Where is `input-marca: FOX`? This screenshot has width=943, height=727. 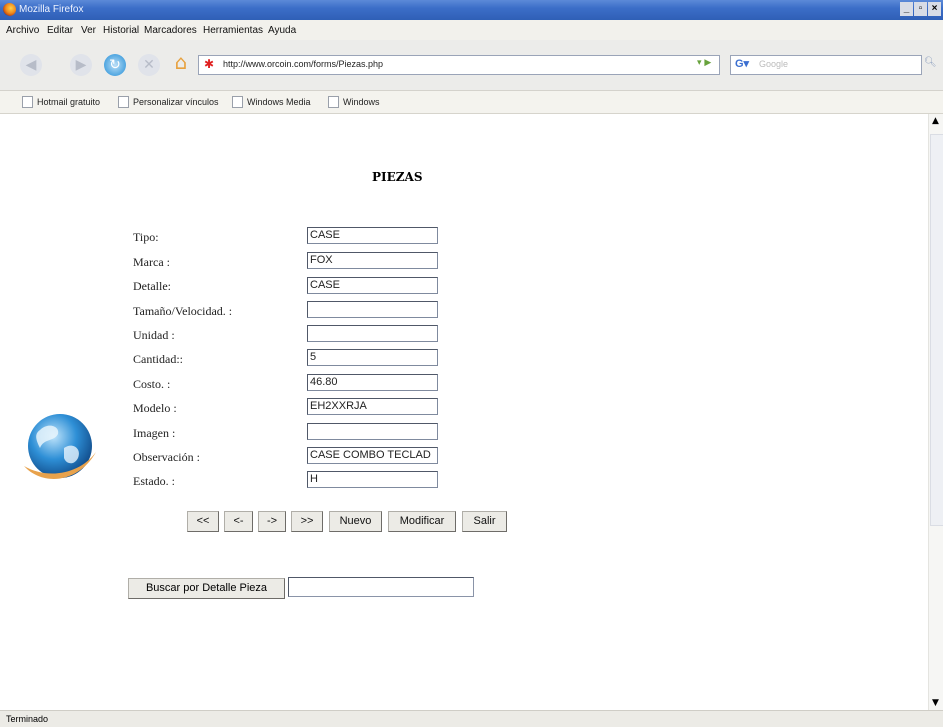
input-marca: FOX is located at coordinates (372, 260).